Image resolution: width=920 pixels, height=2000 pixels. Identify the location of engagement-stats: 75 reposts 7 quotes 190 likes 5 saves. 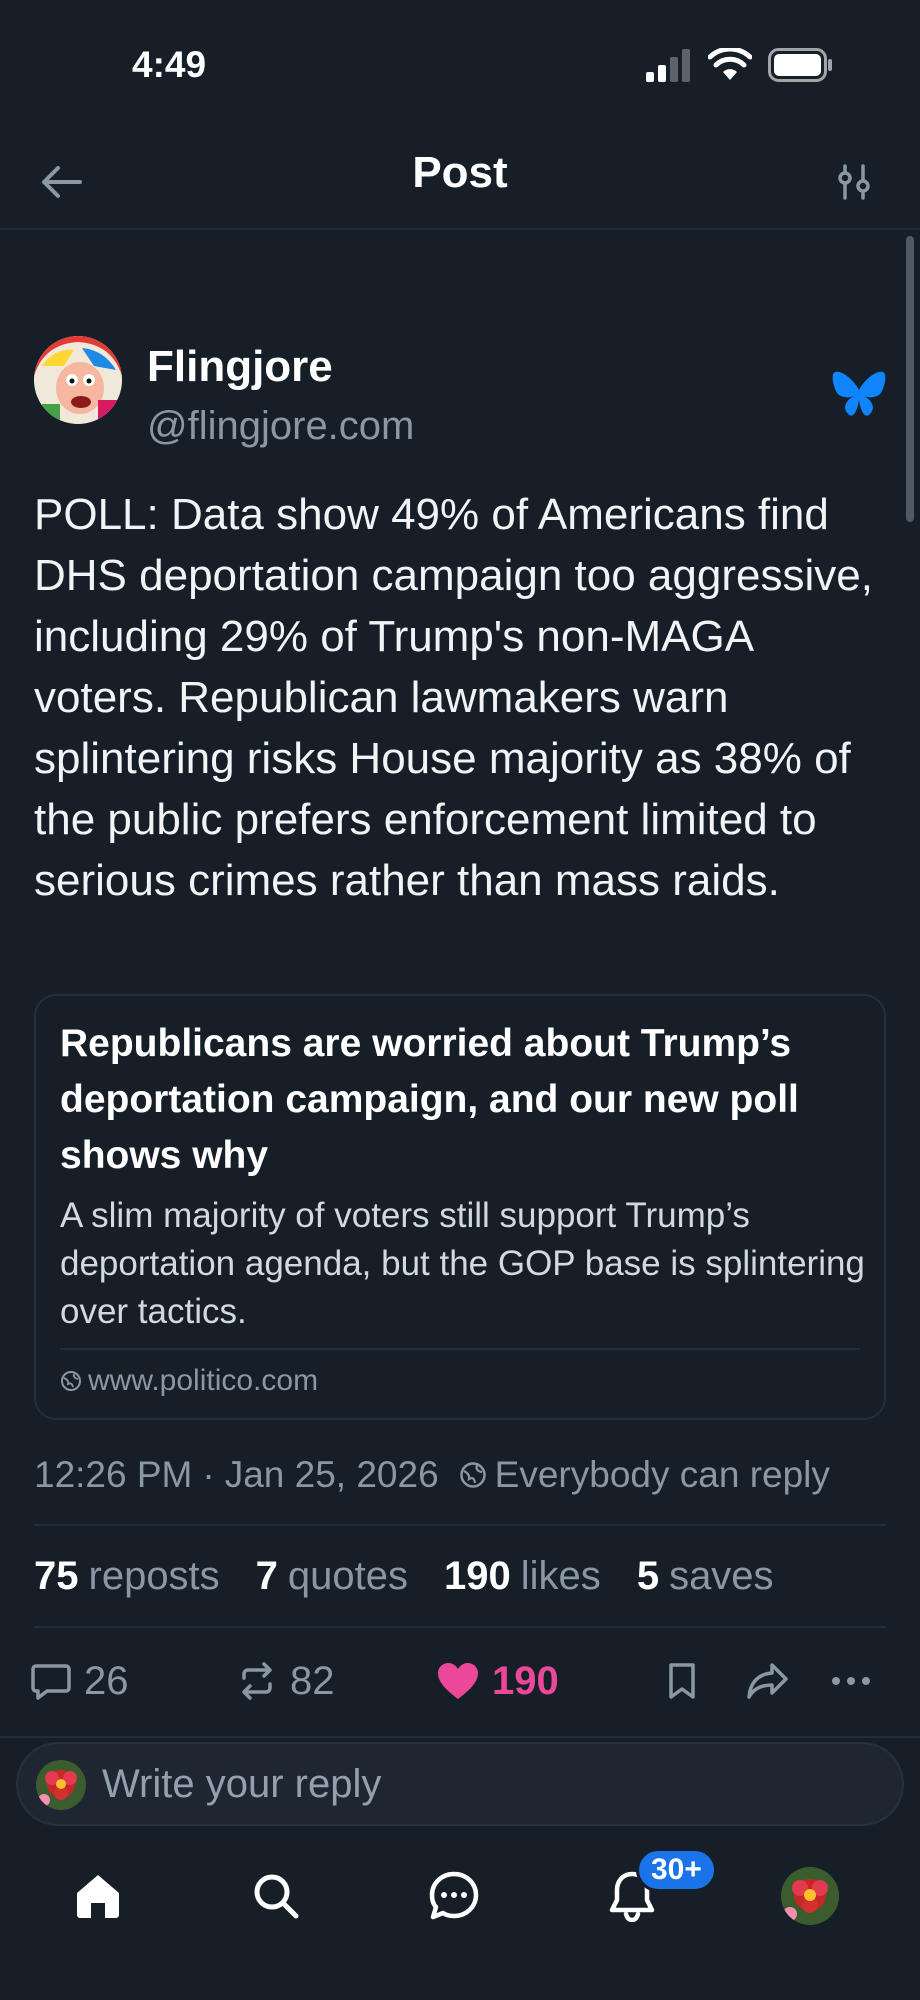
(404, 1576).